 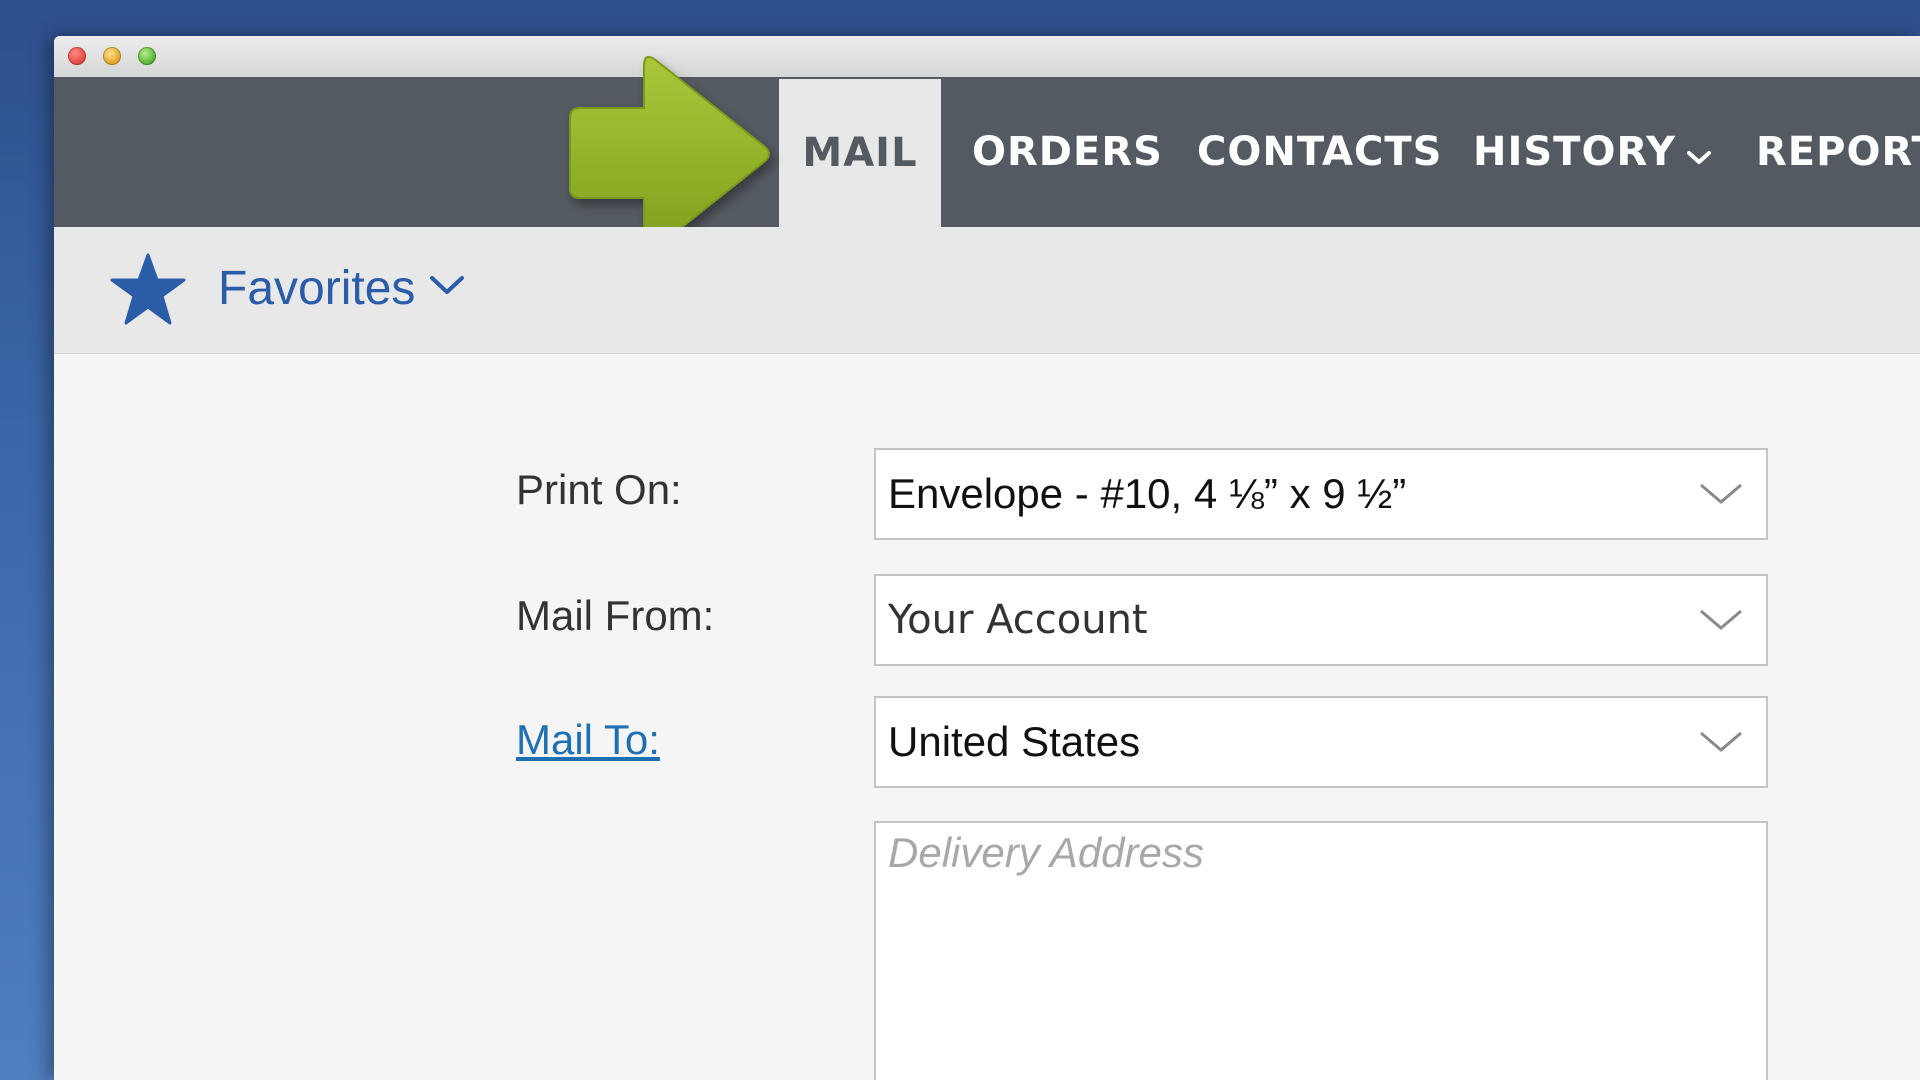 What do you see at coordinates (77, 56) in the screenshot?
I see `close-window-button` at bounding box center [77, 56].